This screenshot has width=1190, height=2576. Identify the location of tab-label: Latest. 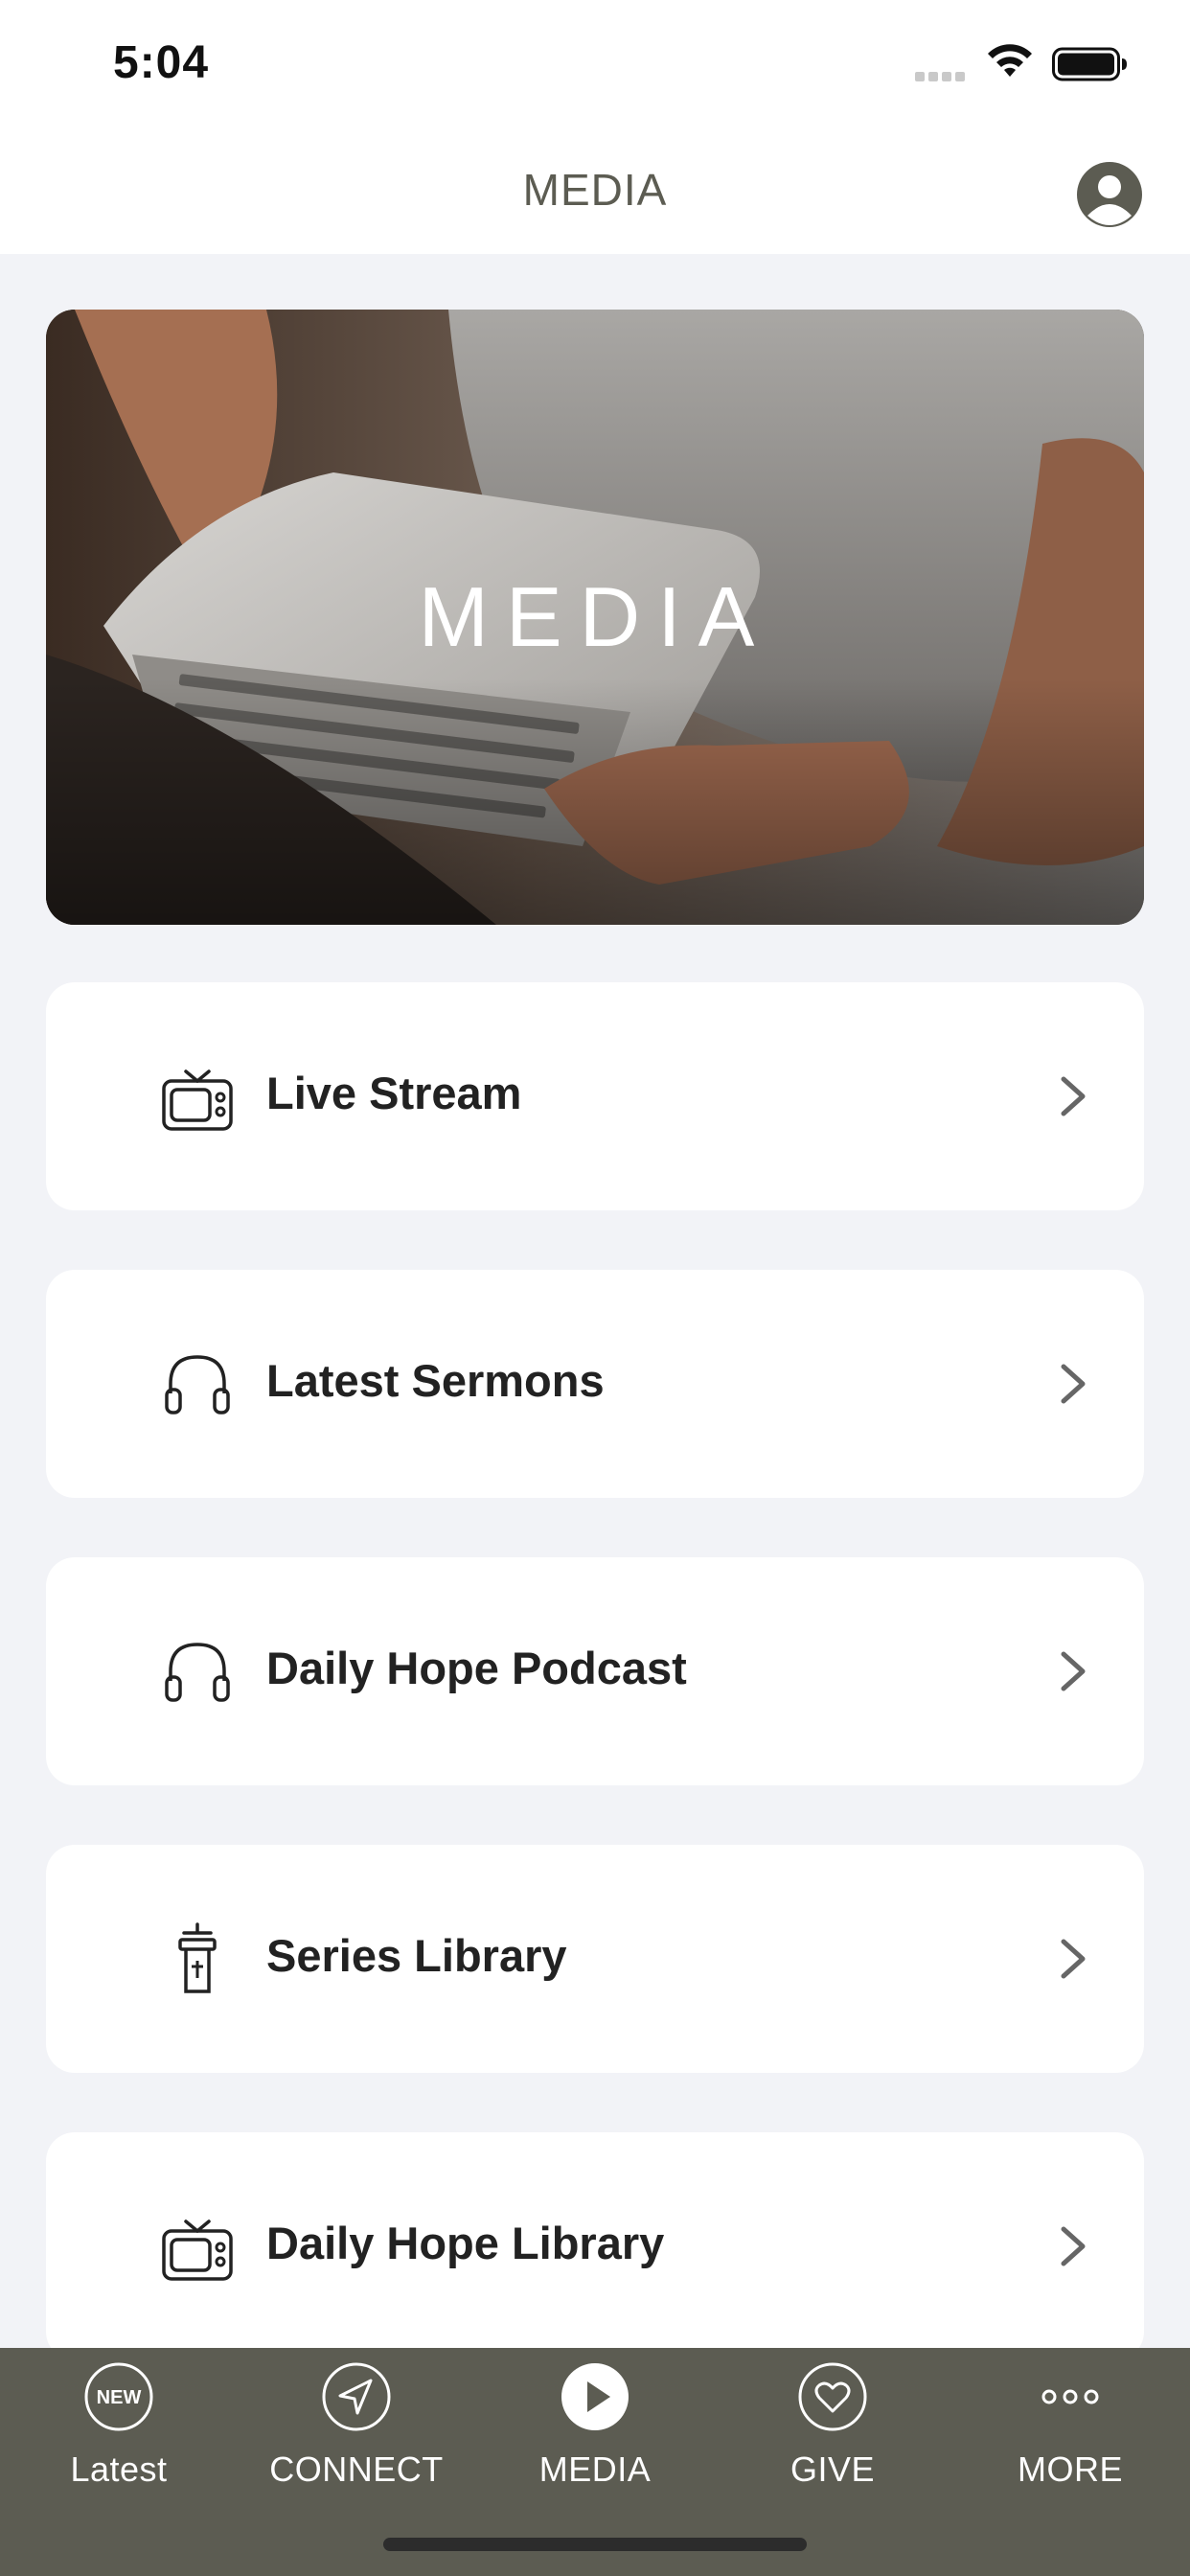
(119, 2469).